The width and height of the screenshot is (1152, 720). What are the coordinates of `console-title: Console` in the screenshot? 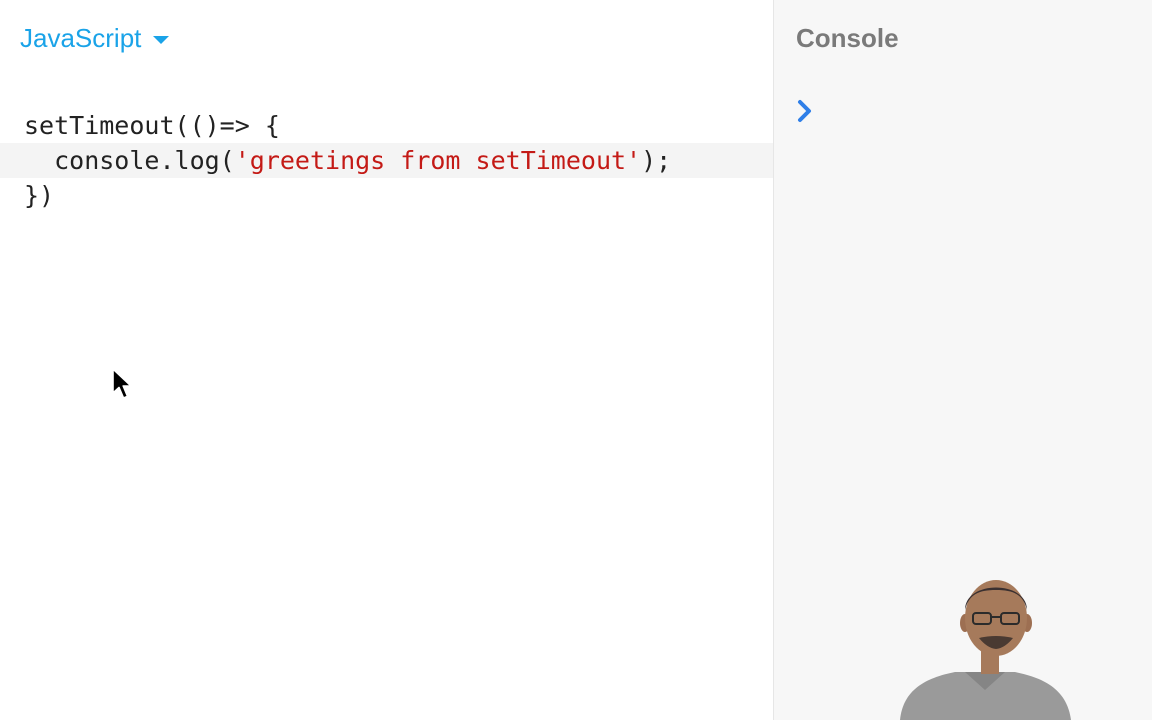 It's located at (847, 38).